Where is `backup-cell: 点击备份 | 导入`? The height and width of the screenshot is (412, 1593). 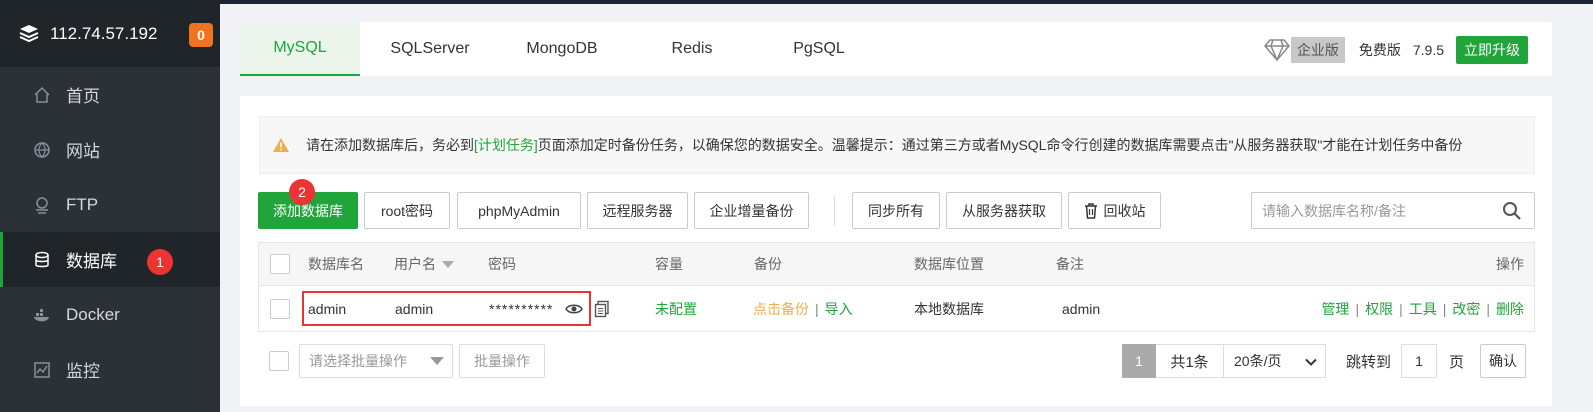 backup-cell: 点击备份 | 导入 is located at coordinates (803, 308).